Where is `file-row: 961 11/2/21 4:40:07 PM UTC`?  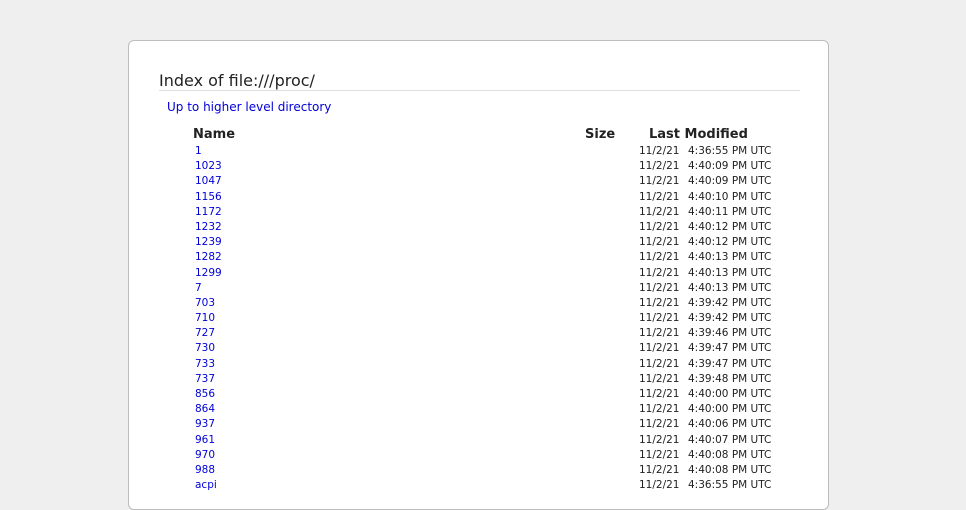 file-row: 961 11/2/21 4:40:07 PM UTC is located at coordinates (478, 440).